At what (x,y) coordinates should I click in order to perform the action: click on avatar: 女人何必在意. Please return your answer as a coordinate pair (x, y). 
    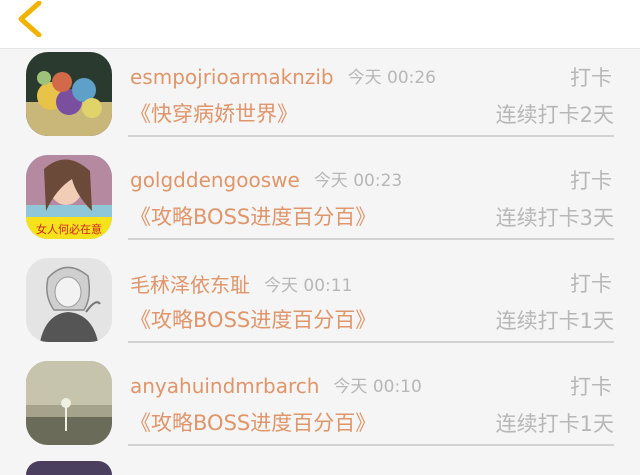
    Looking at the image, I should click on (69, 197).